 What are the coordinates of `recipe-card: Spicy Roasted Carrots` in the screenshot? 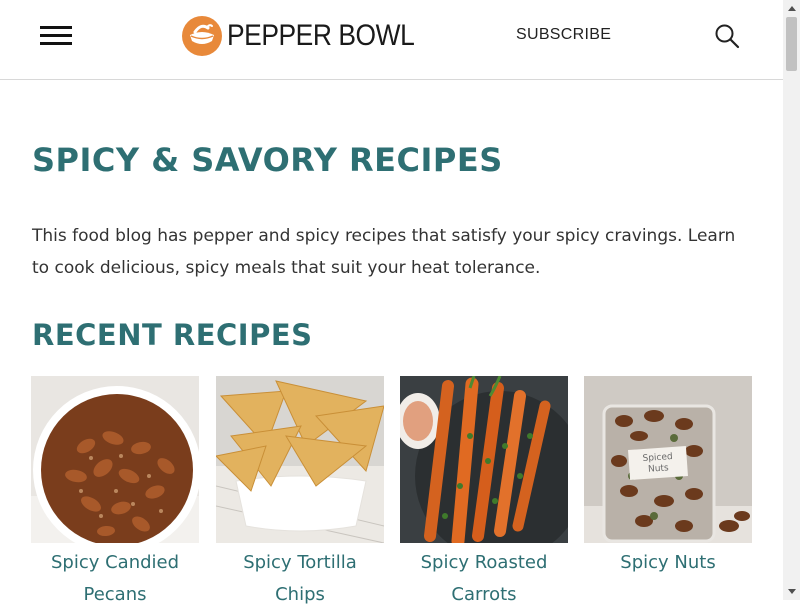 It's located at (484, 493).